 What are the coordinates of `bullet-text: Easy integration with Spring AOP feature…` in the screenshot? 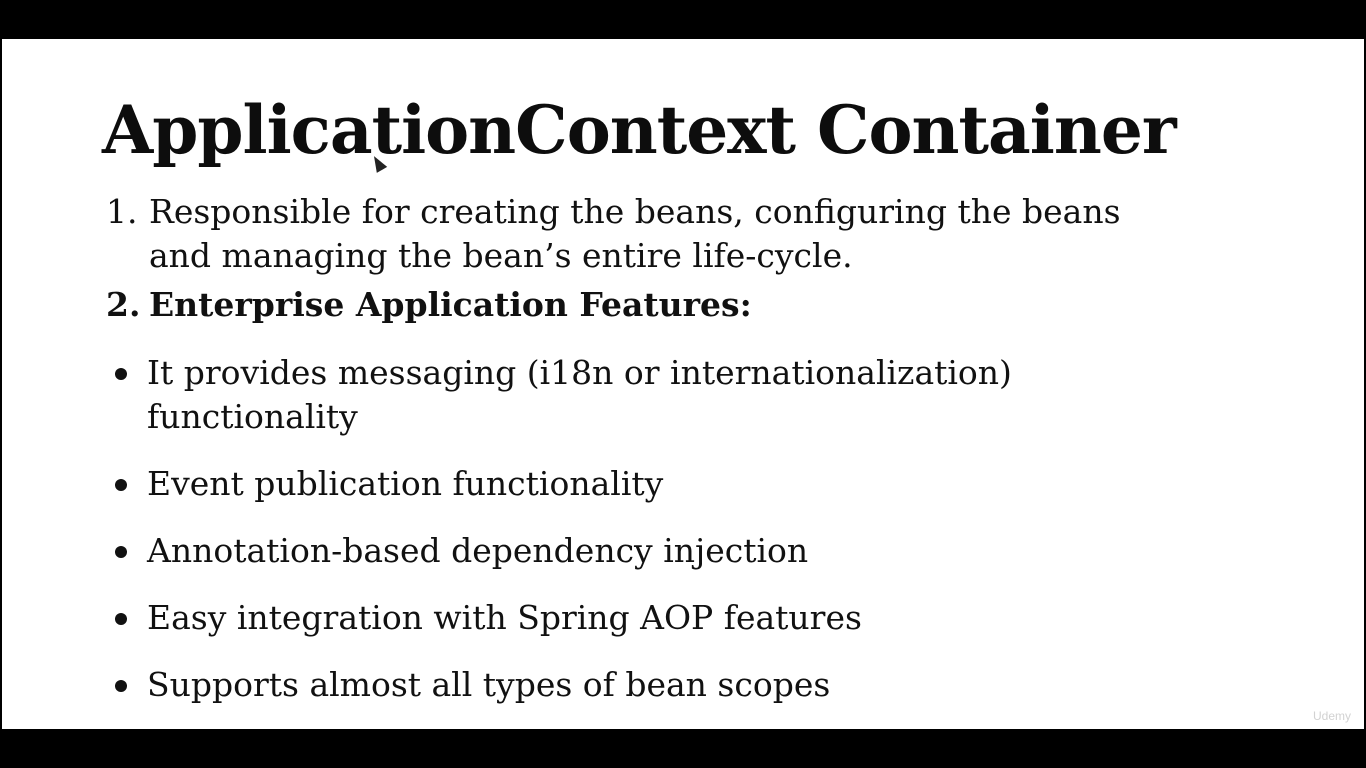 It's located at (504, 617).